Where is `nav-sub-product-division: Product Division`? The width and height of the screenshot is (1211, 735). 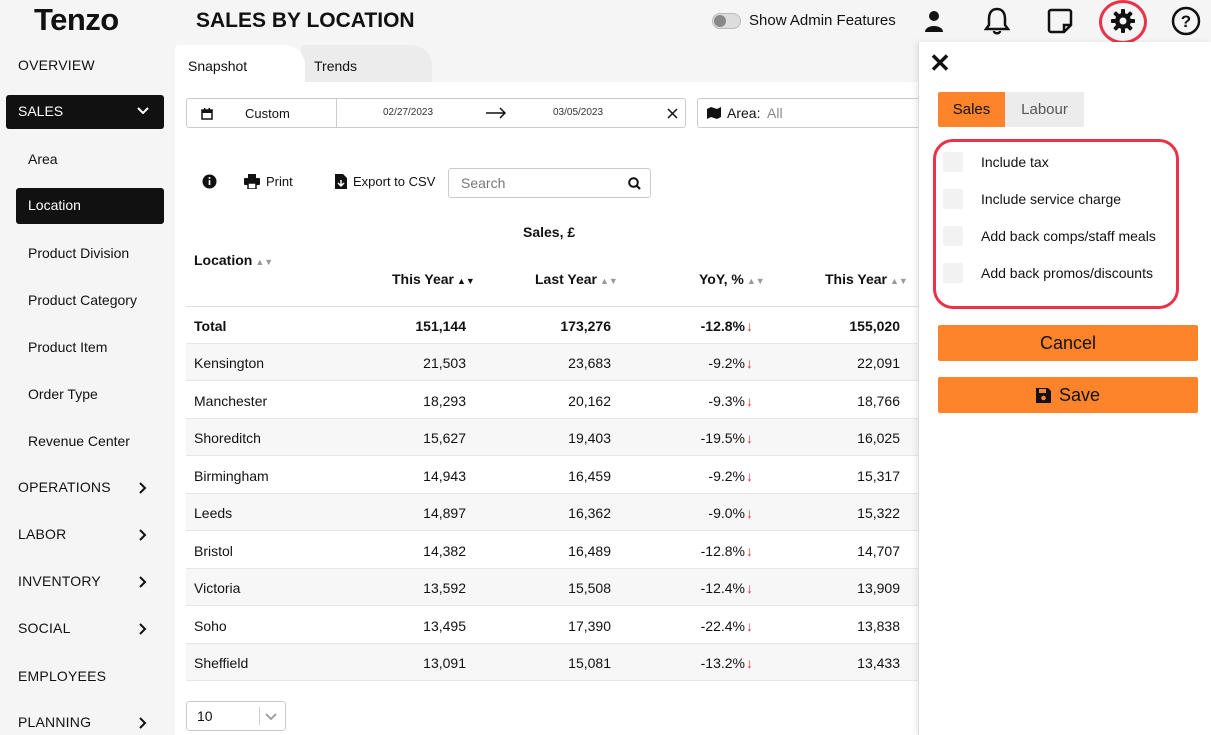
nav-sub-product-division: Product Division is located at coordinates (78, 253).